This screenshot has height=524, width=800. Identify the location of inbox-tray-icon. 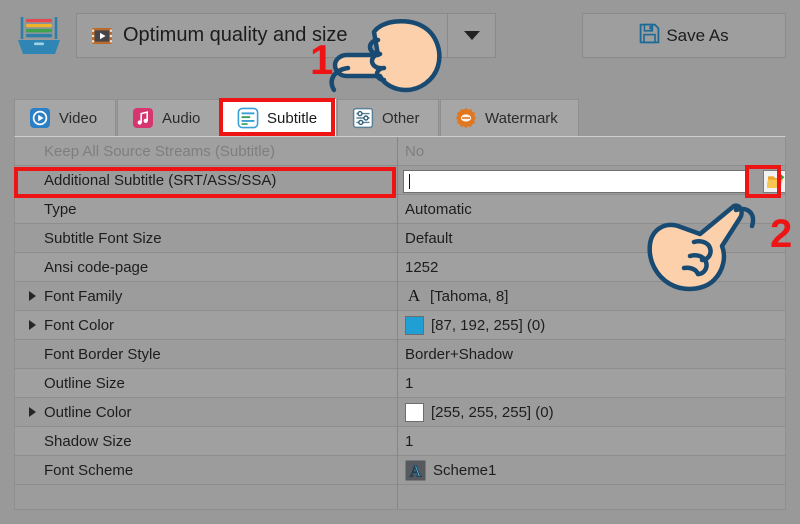
(39, 36).